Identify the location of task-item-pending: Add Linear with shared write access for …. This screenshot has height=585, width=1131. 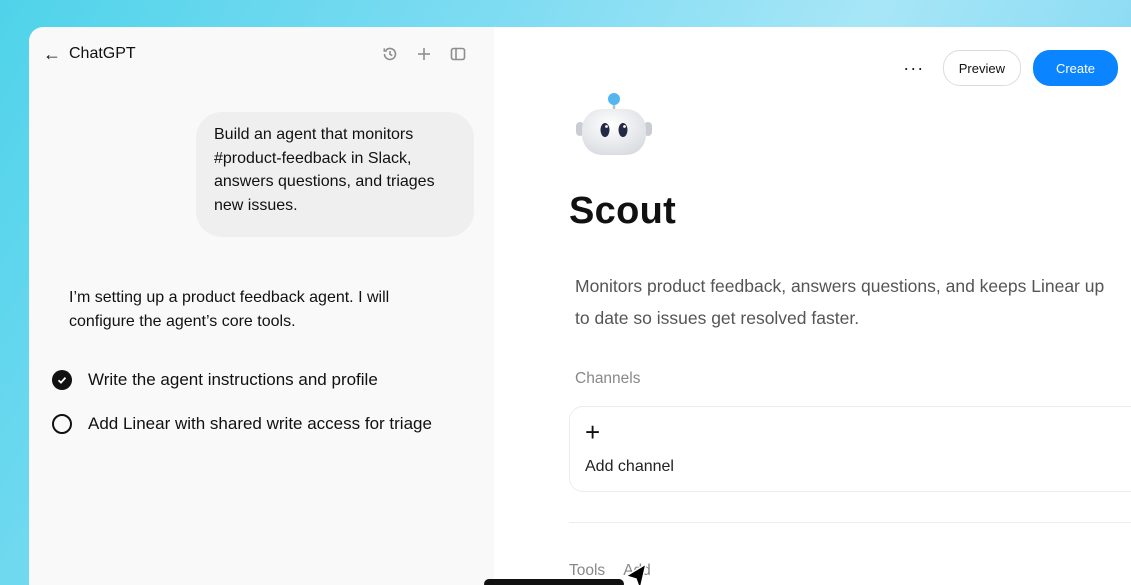
(242, 424).